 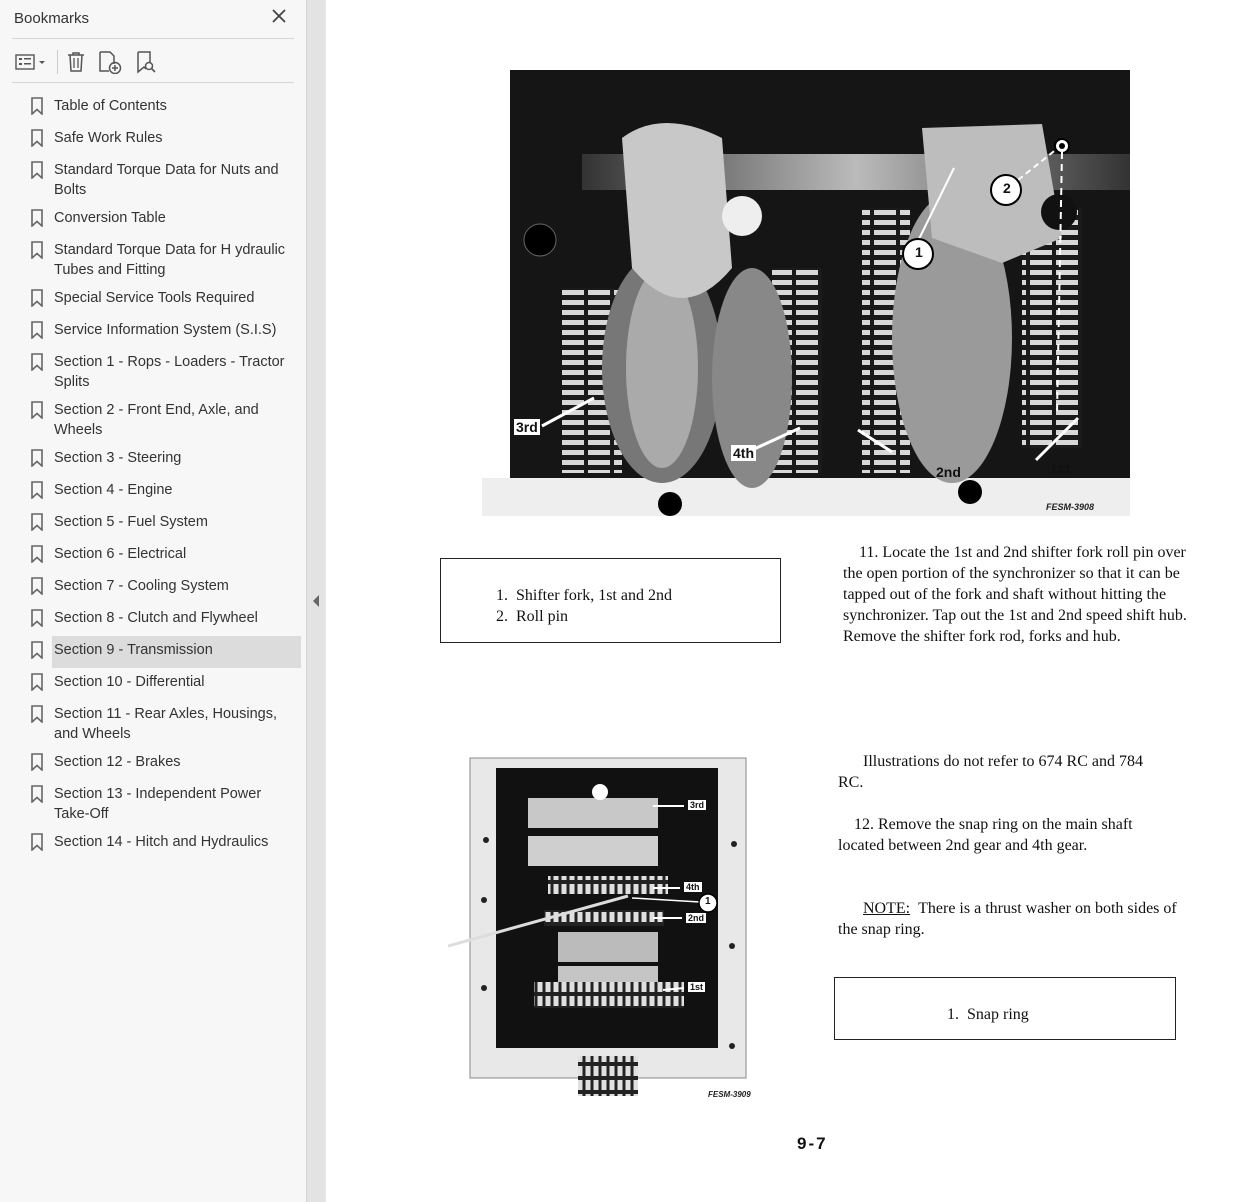 I want to click on bookmark-label: Section 5 - Fuel System, so click(x=131, y=522).